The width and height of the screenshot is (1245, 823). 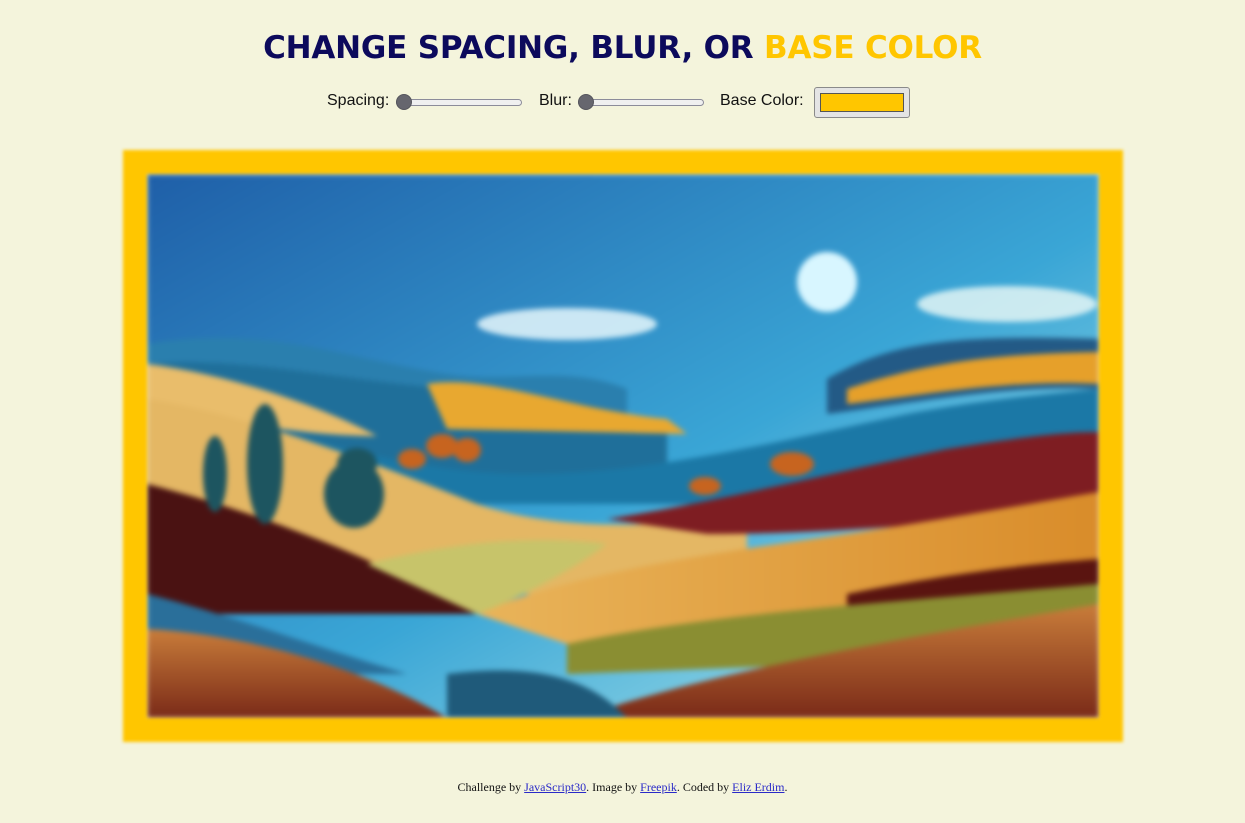 I want to click on footer-suffix: ., so click(x=786, y=787).